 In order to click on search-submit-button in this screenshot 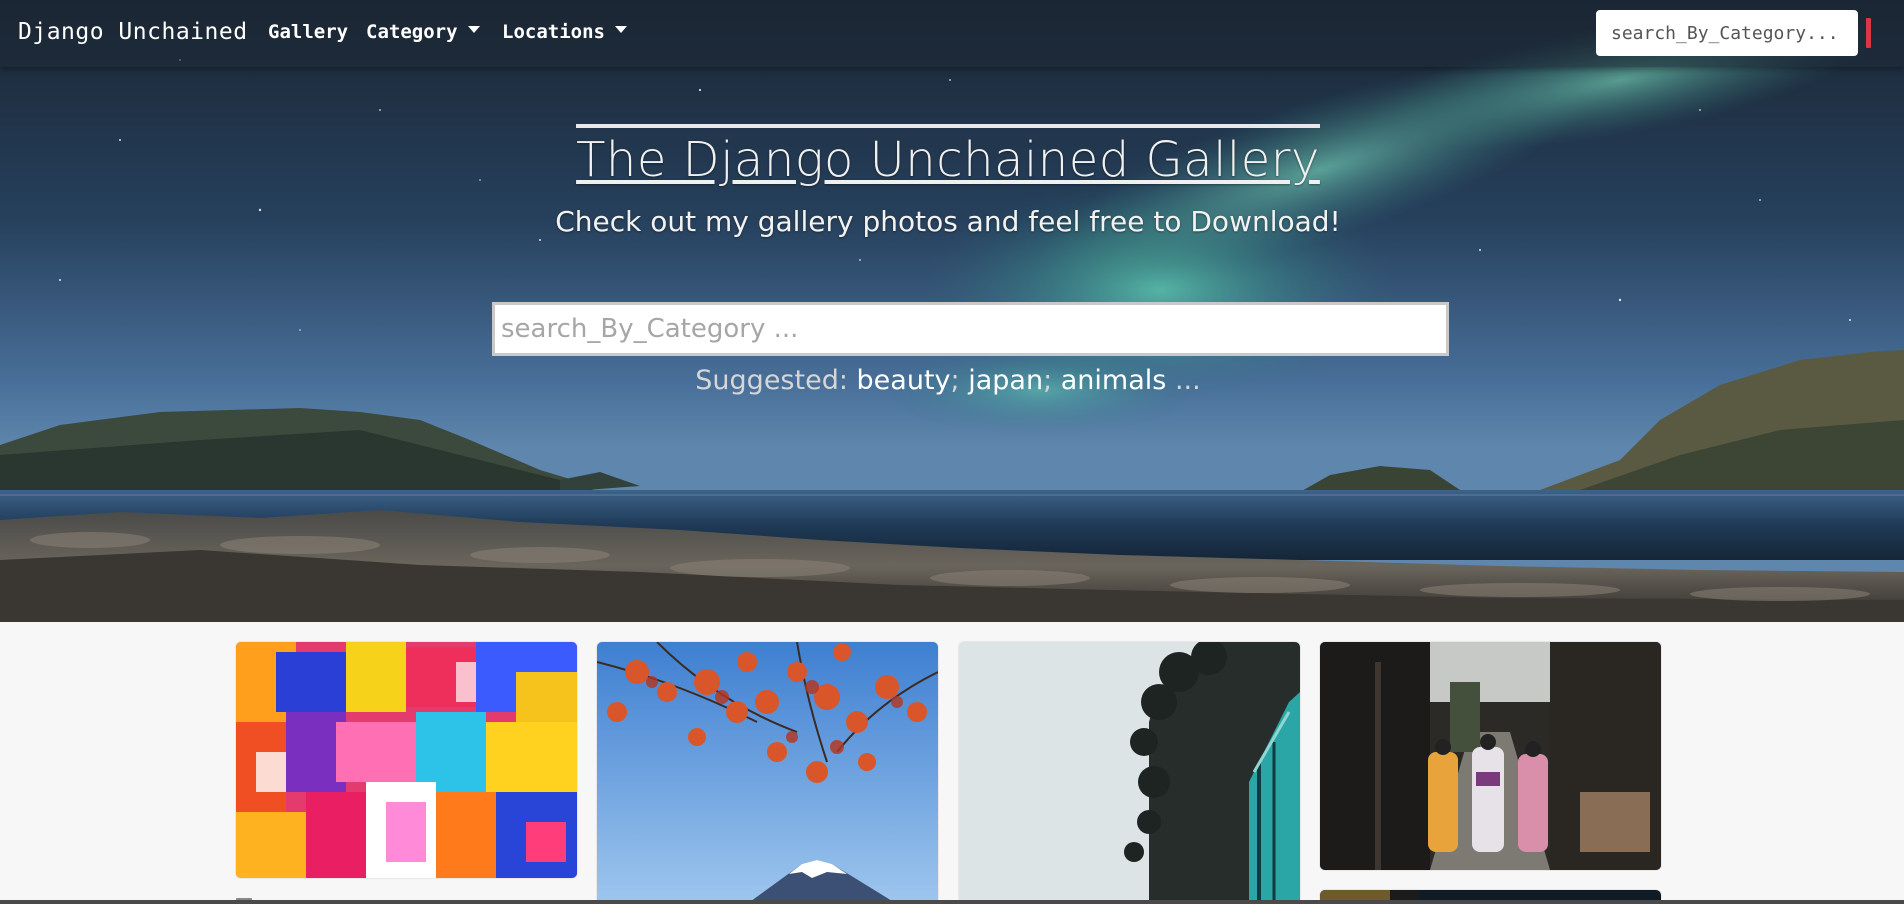, I will do `click(1868, 33)`.